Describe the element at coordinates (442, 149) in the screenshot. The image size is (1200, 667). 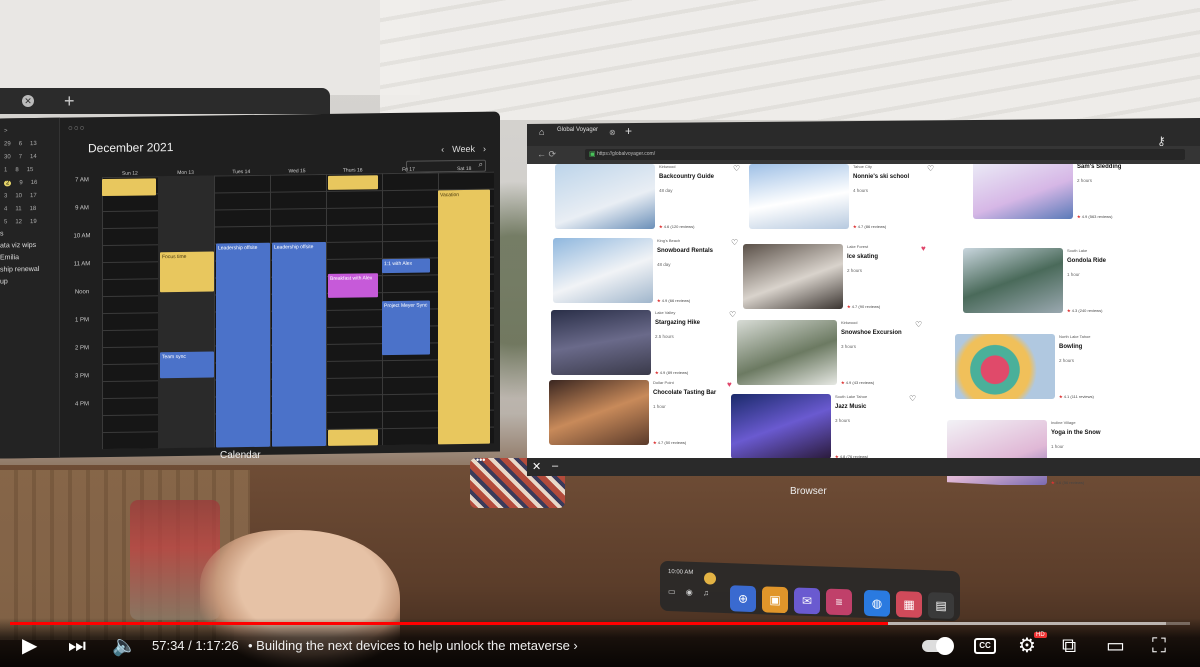
I see `prev-week-icon: ‹` at that location.